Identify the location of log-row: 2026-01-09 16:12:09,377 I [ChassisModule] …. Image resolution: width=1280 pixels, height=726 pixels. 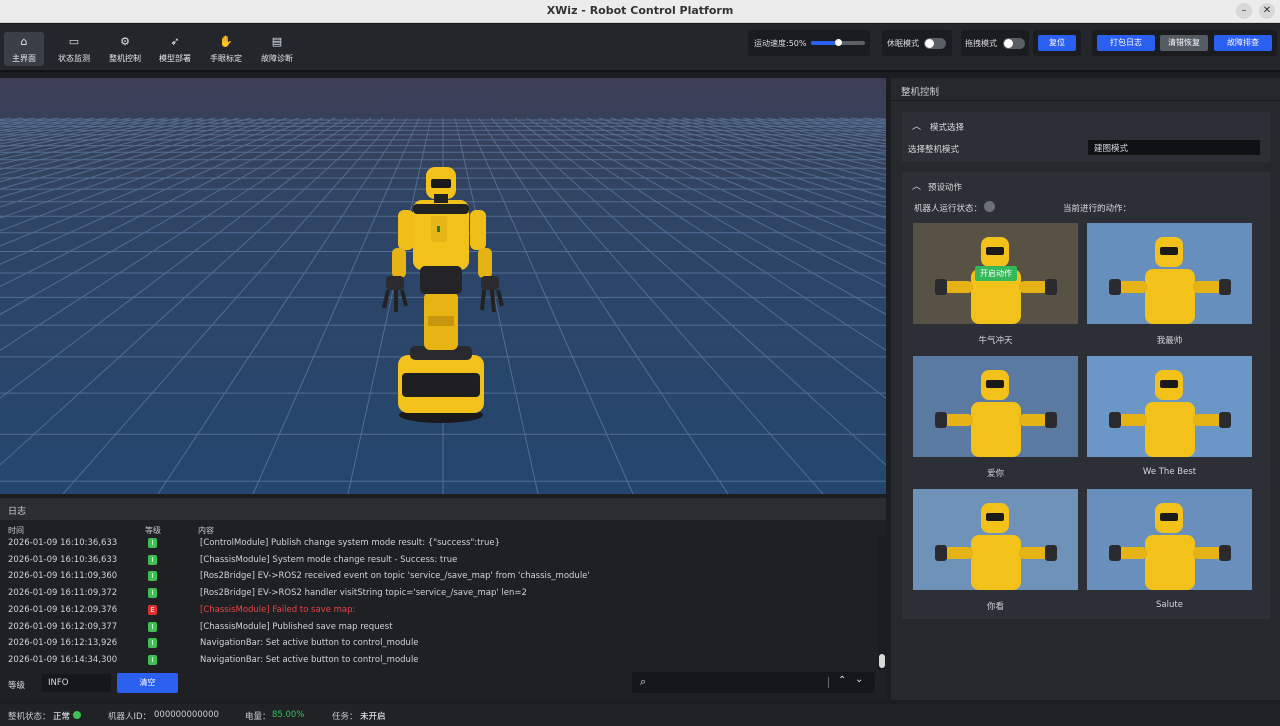
(439, 627).